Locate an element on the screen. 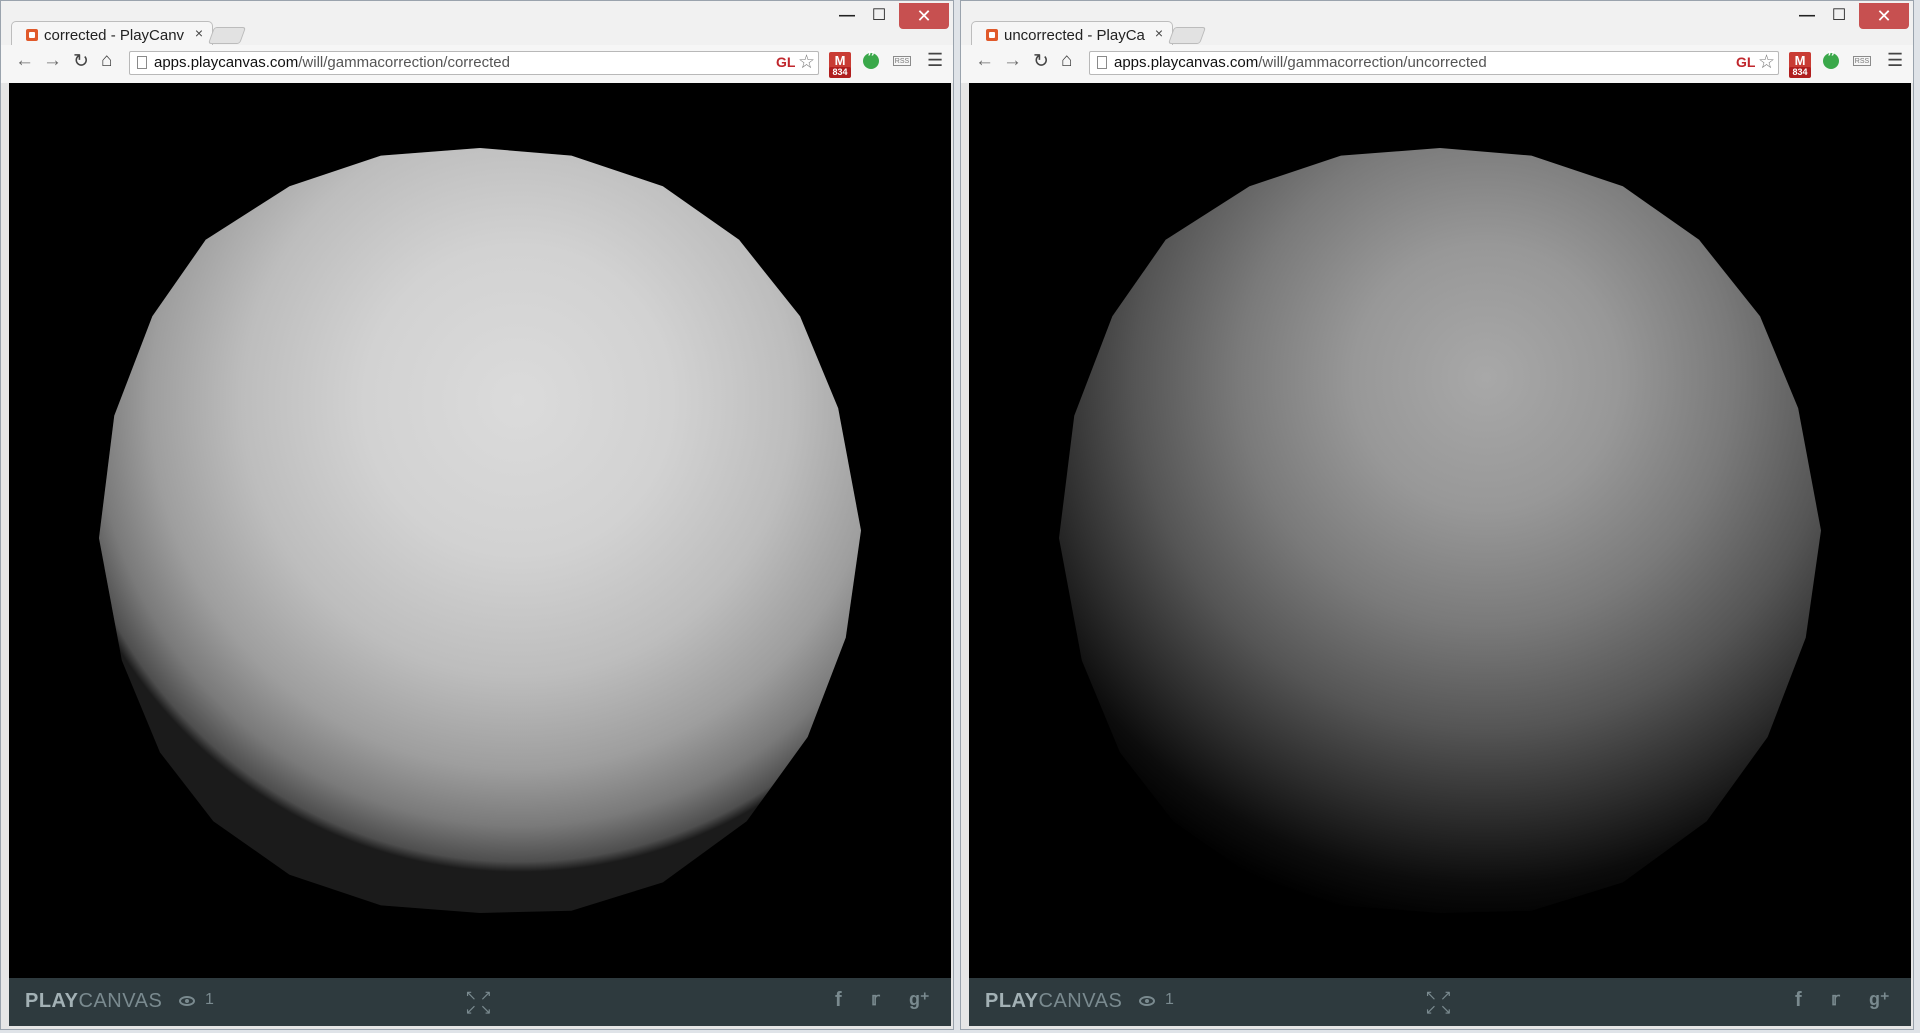 The image size is (1920, 1033). tab-corrected: corrected - PlayCanv × is located at coordinates (112, 34).